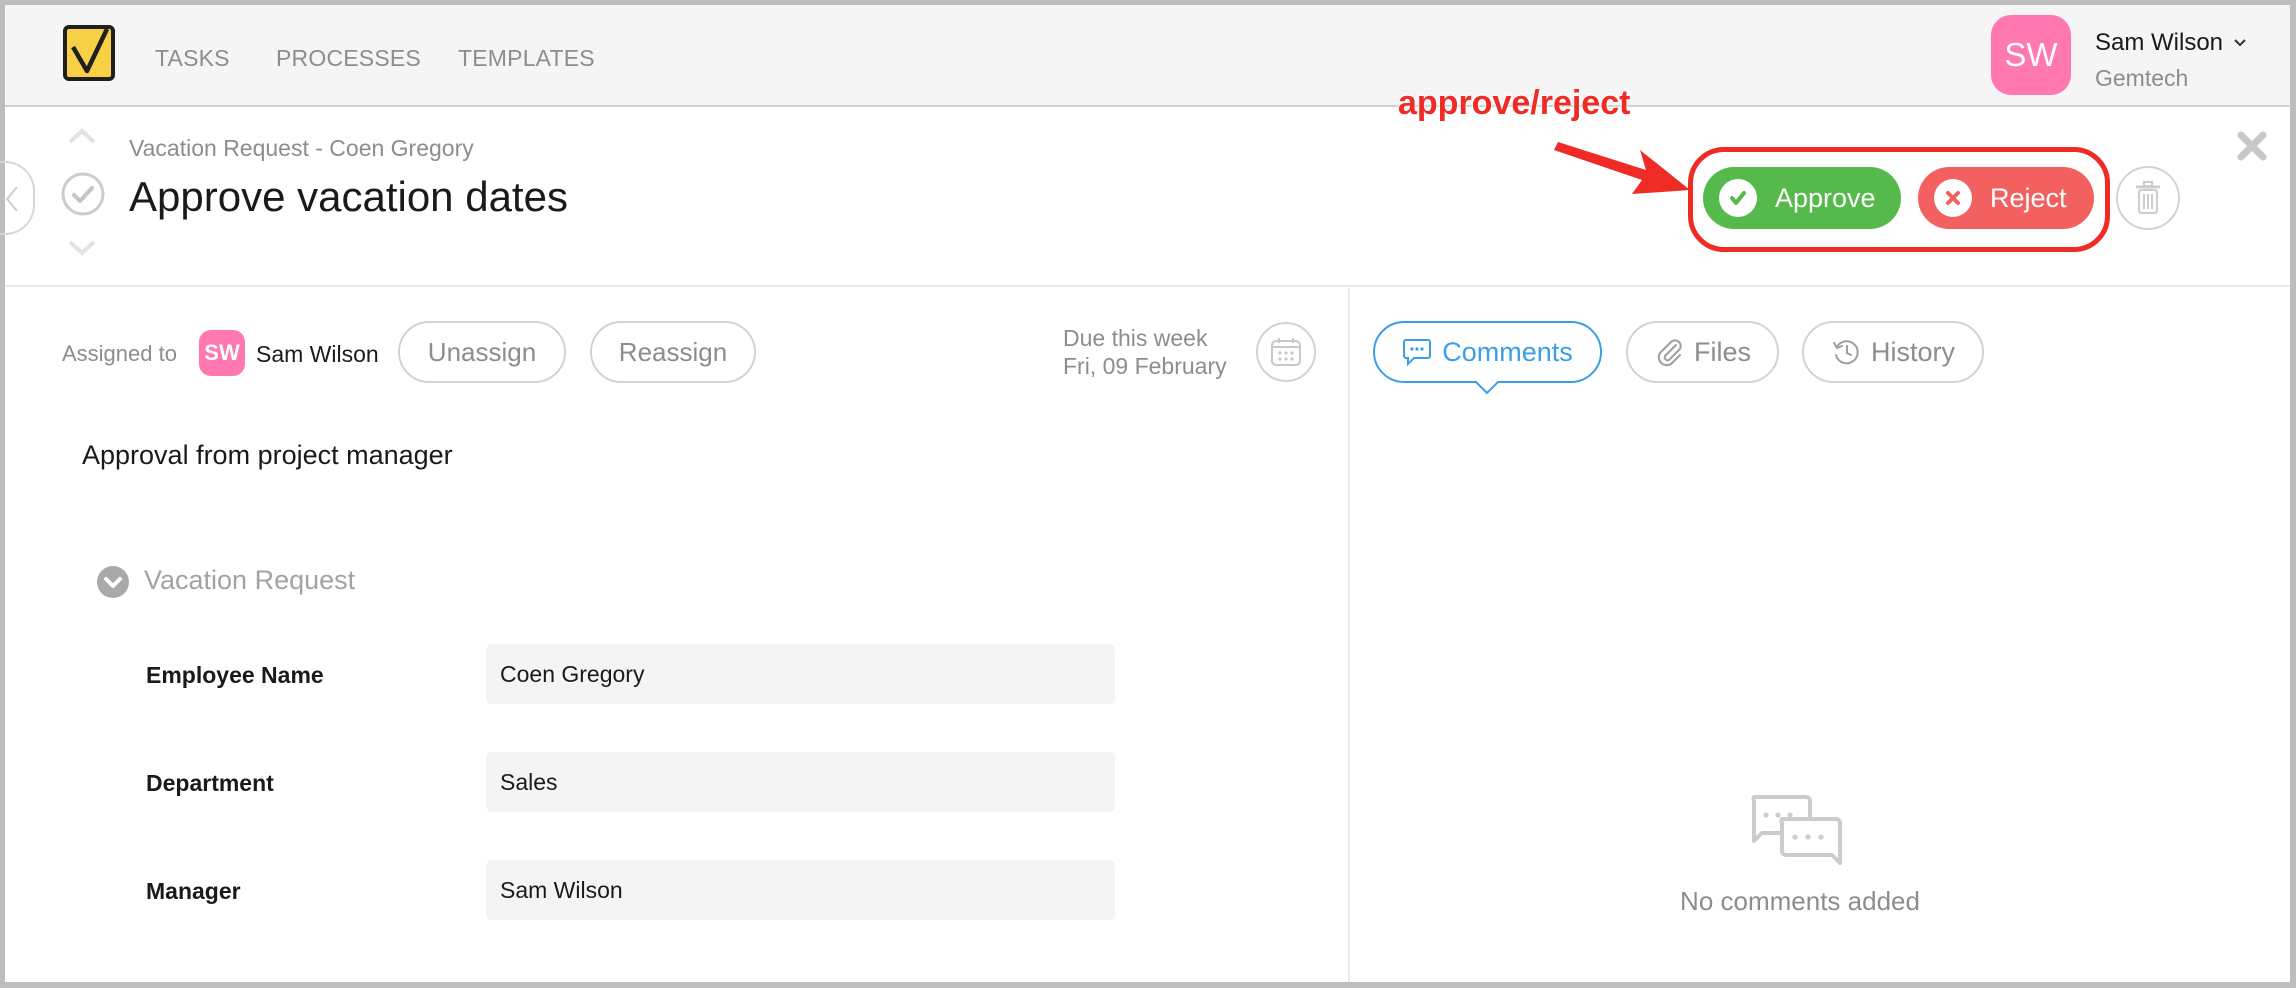 The image size is (2296, 988). Describe the element at coordinates (83, 194) in the screenshot. I see `complete-task-checkbox` at that location.